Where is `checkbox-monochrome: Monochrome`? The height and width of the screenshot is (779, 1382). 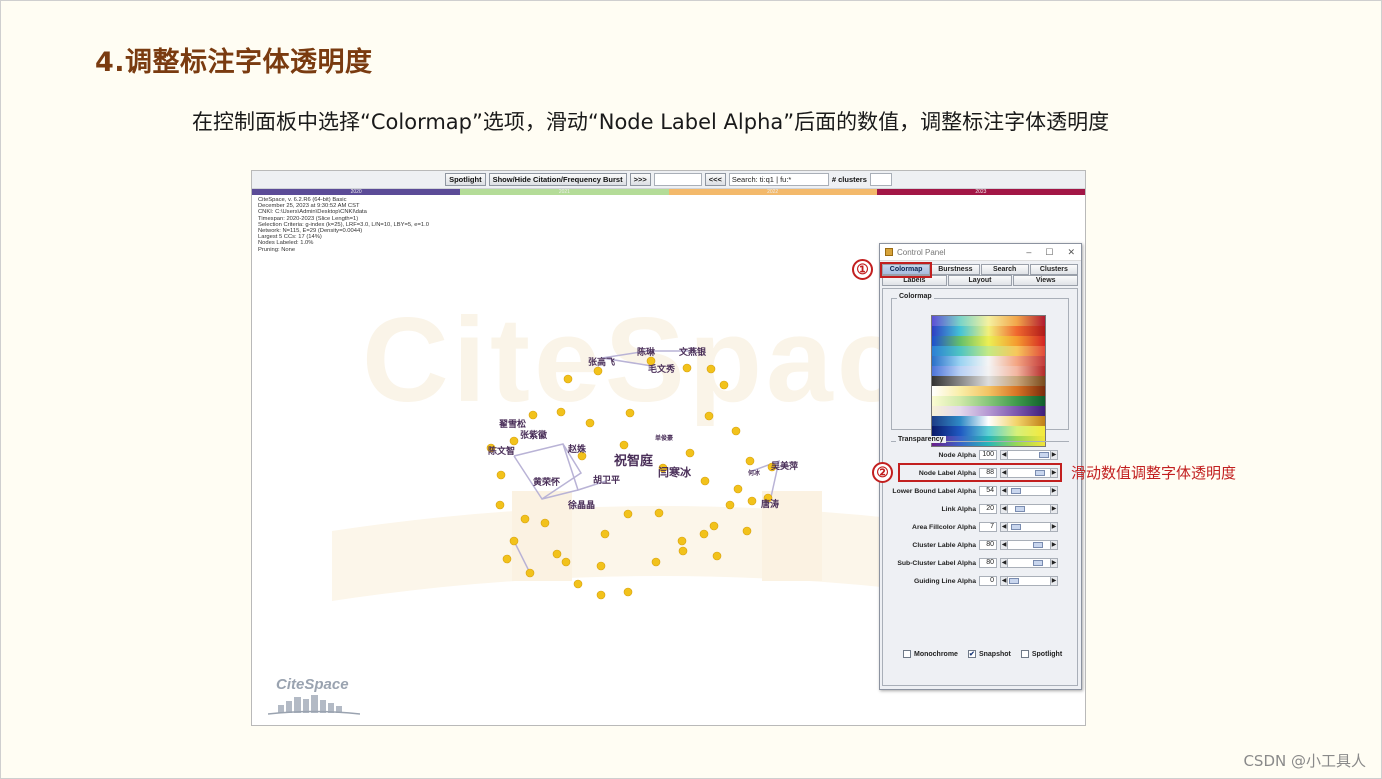 checkbox-monochrome: Monochrome is located at coordinates (930, 654).